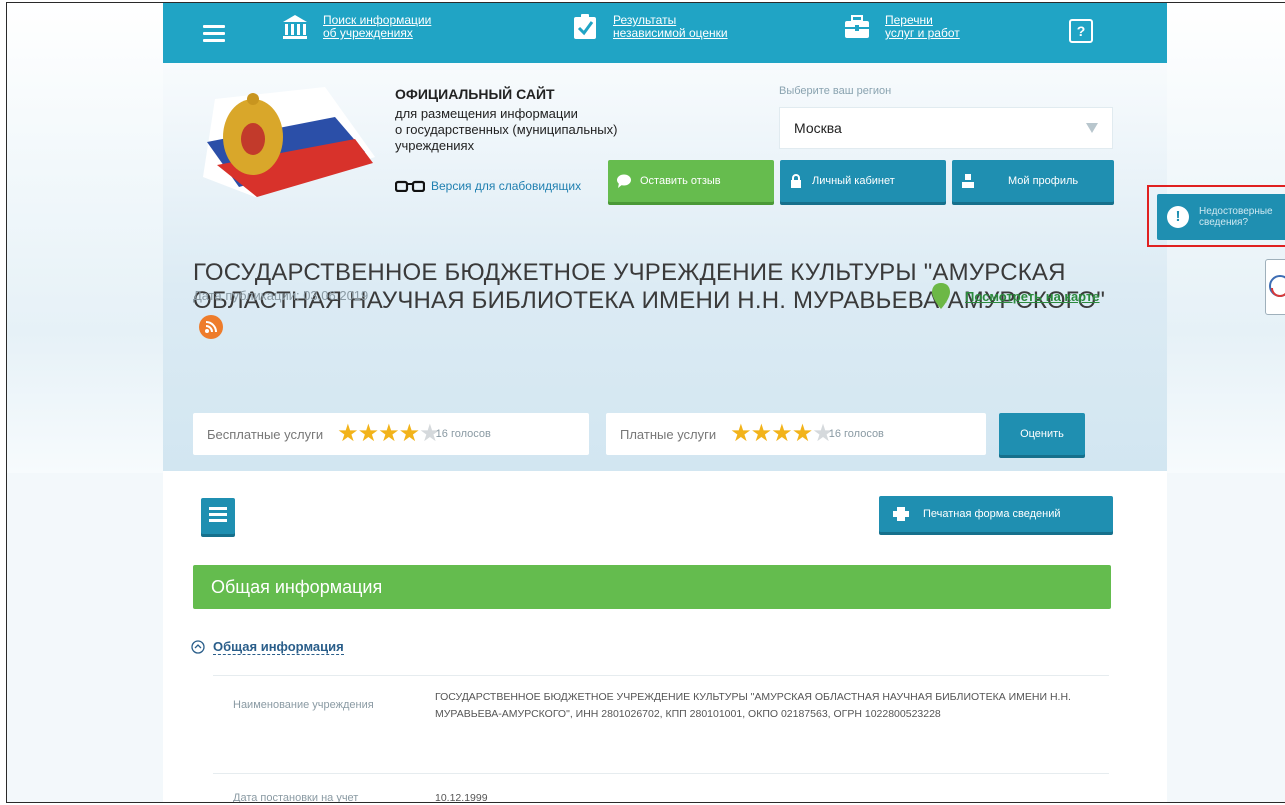 This screenshot has height=805, width=1285. I want to click on low-vision-link: Версия для слабовидящих, so click(488, 186).